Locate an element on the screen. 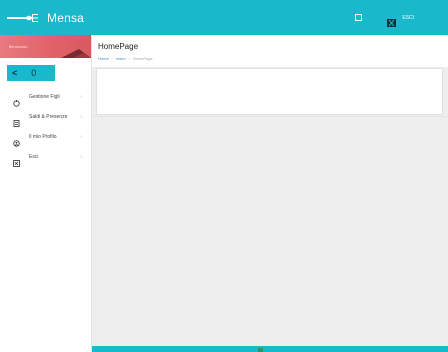  user-banner-label: Benvenuto is located at coordinates (18, 47).